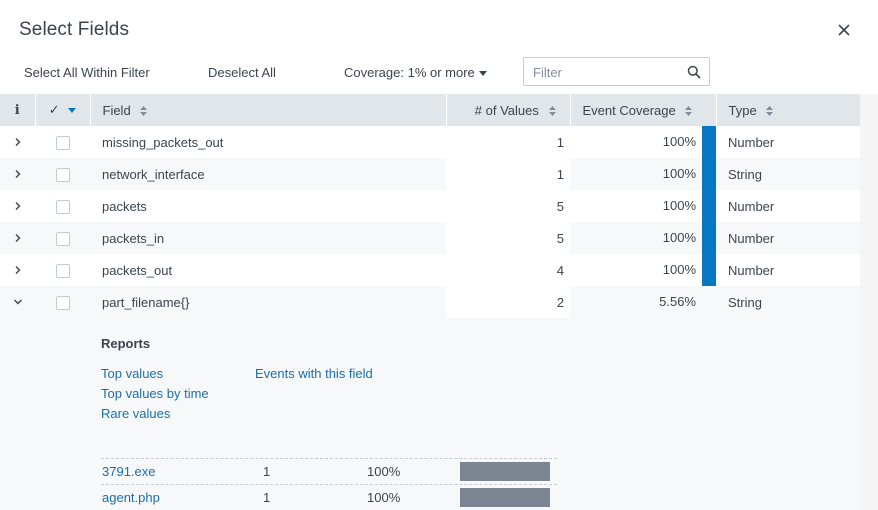  I want to click on top-value-row: 3791.exe 1 100%, so click(329, 471).